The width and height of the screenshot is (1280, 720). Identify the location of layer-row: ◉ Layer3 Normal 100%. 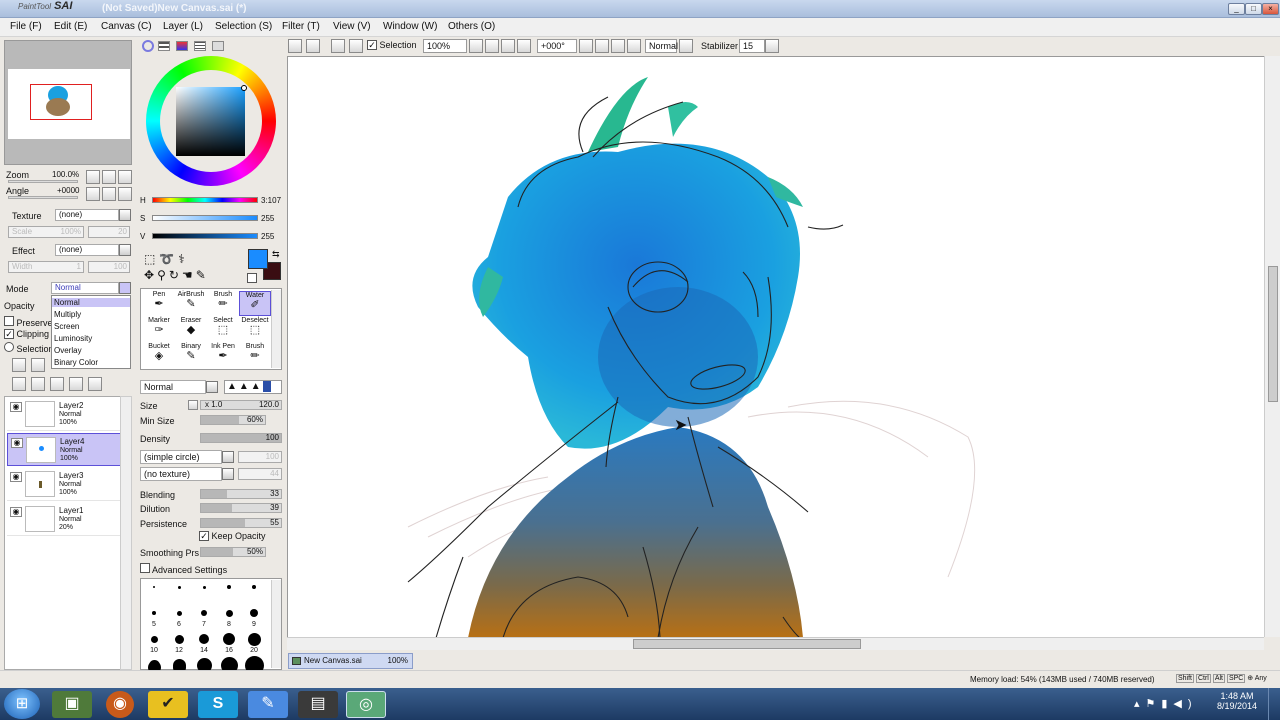
(64, 484).